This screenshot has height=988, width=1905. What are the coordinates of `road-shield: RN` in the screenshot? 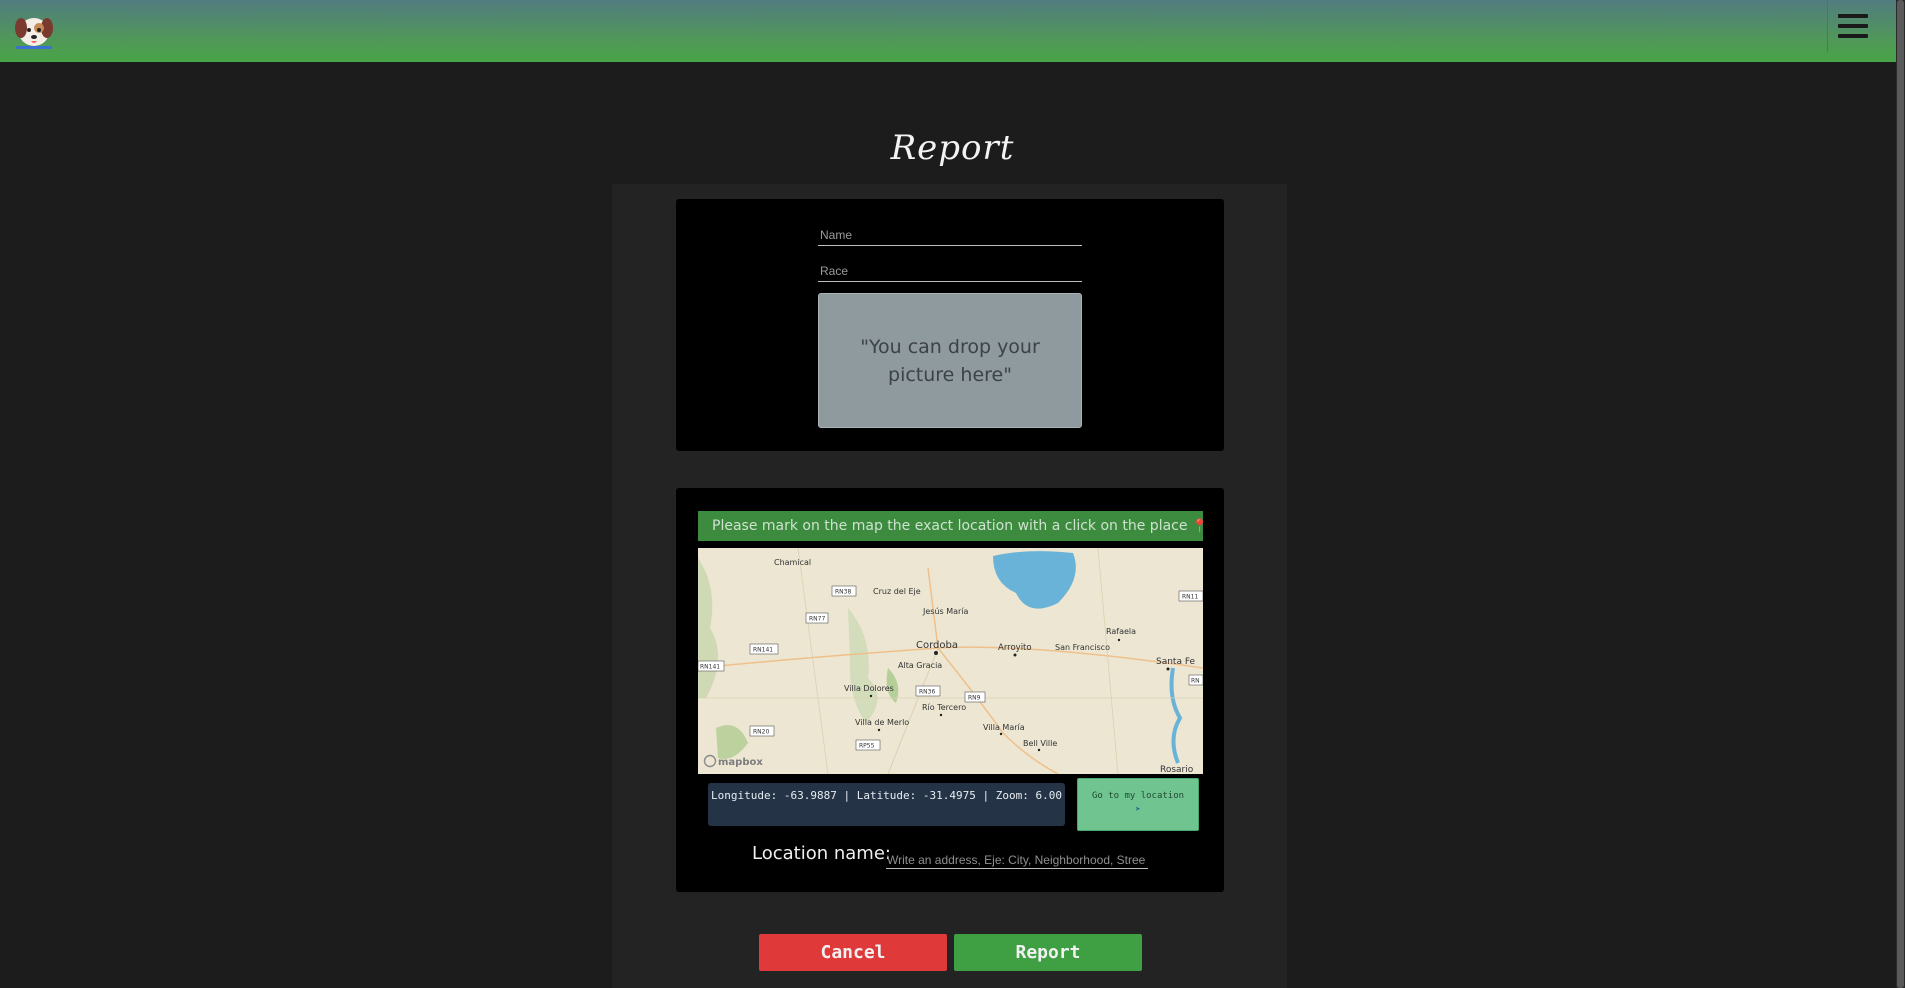 It's located at (1195, 681).